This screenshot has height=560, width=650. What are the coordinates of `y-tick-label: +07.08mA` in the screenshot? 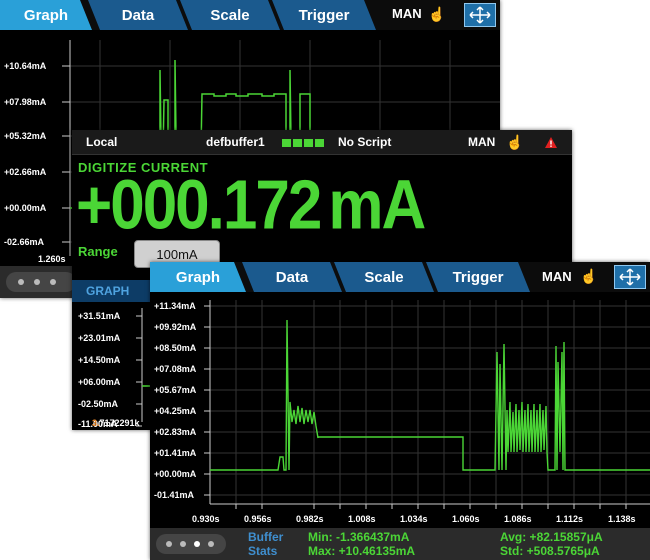 It's located at (175, 369).